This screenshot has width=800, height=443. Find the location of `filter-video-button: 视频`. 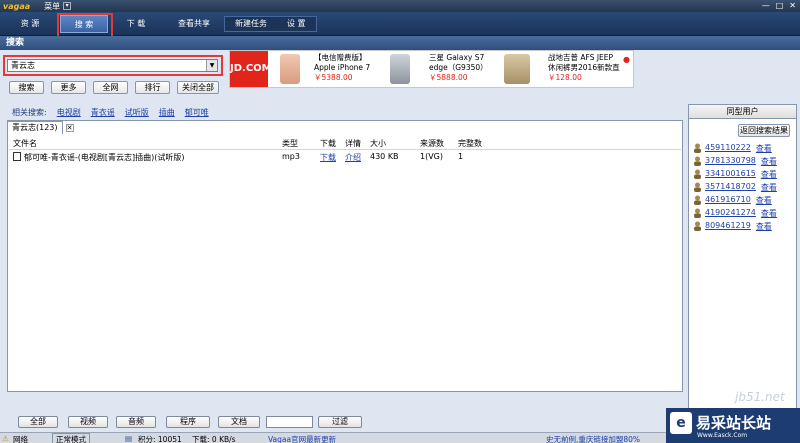

filter-video-button: 视频 is located at coordinates (88, 422).